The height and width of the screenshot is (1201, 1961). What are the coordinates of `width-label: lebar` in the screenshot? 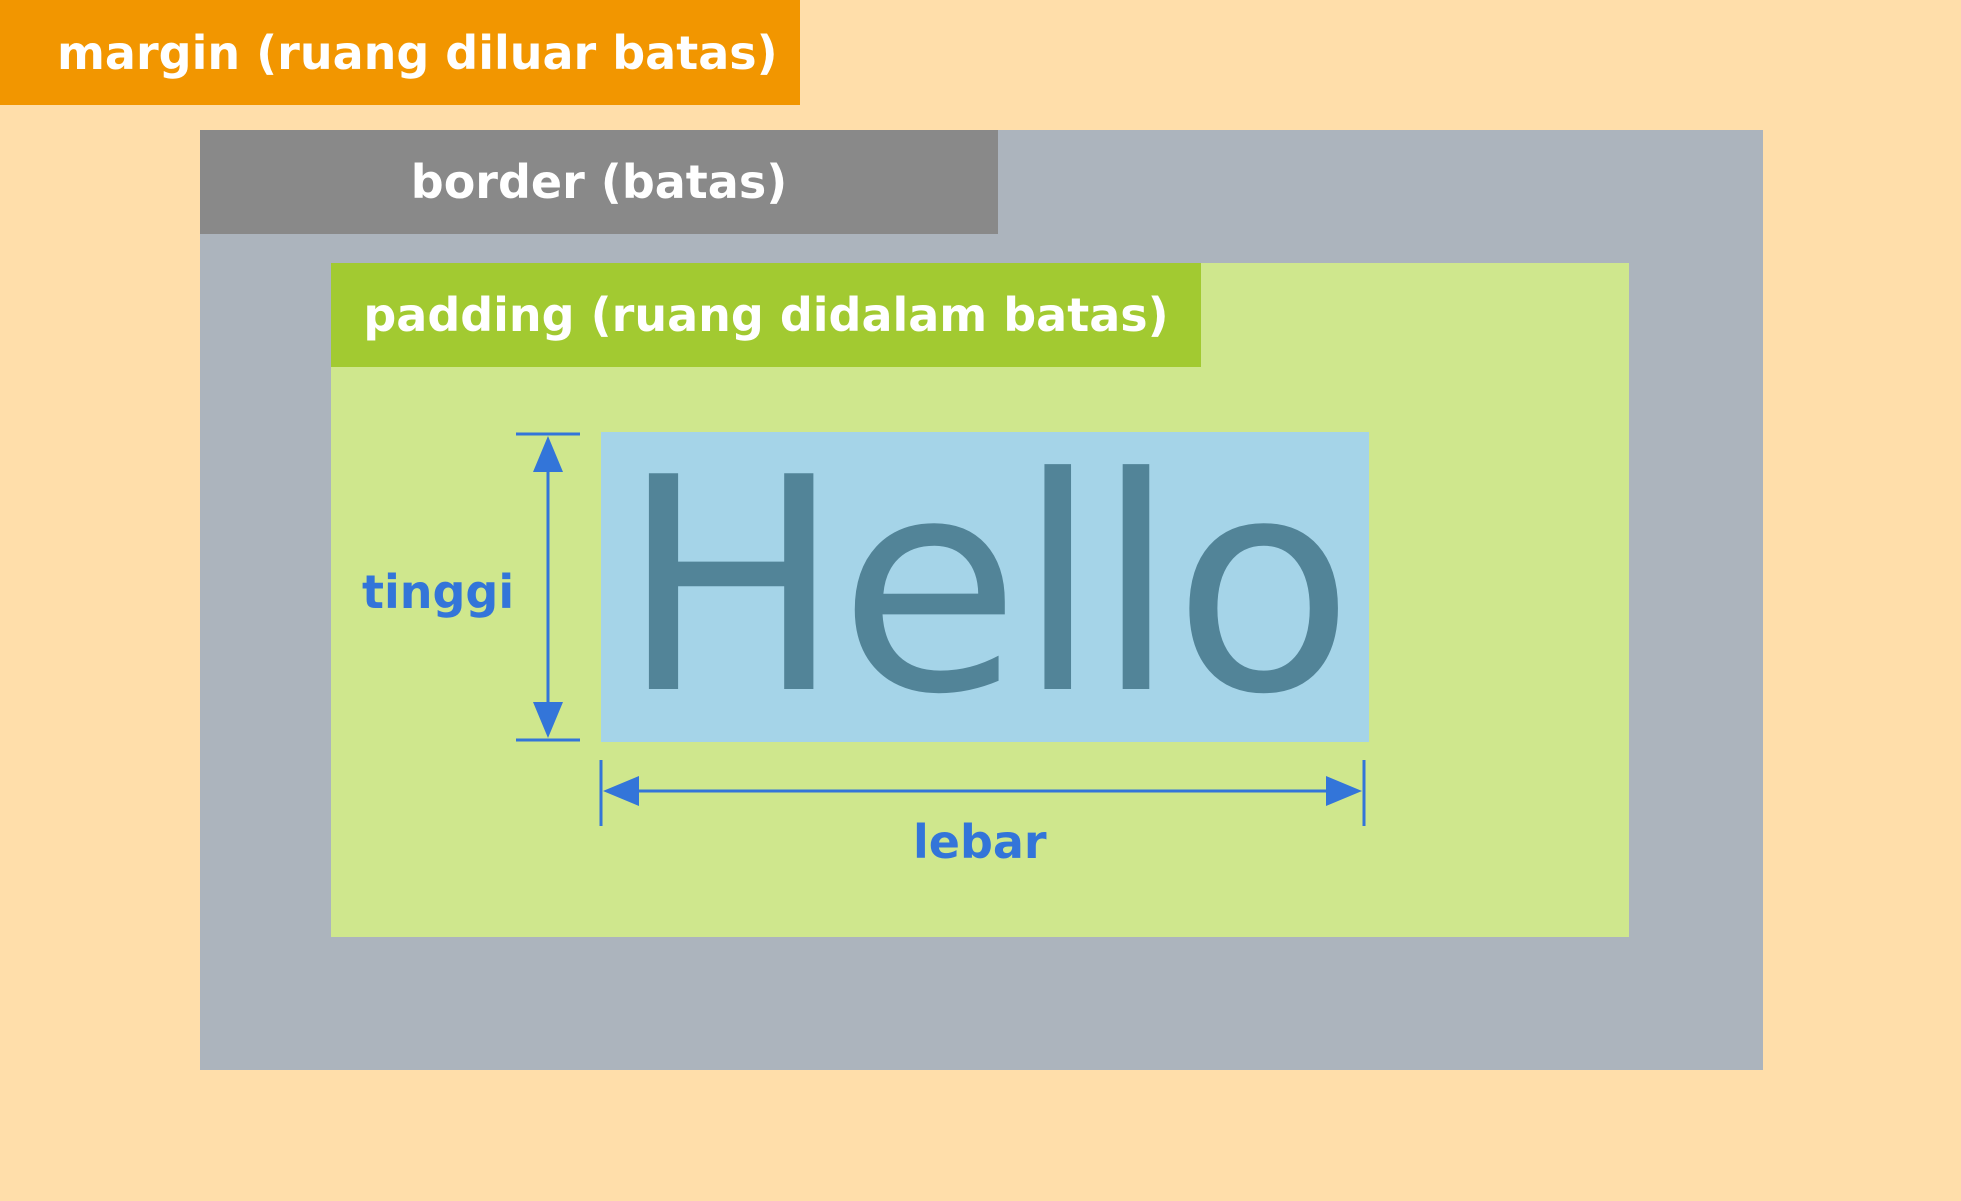 It's located at (980, 842).